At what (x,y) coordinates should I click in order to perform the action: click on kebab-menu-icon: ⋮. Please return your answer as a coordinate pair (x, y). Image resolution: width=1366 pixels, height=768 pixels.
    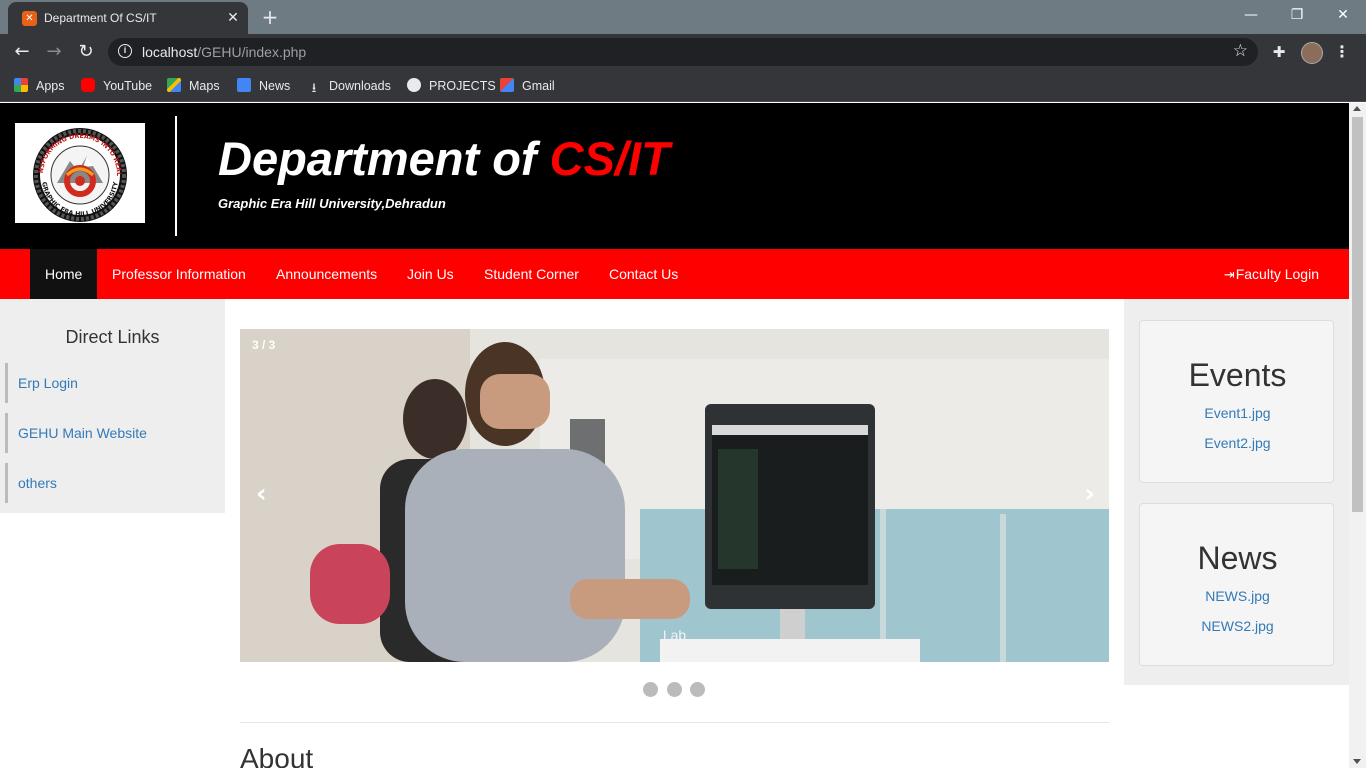
    Looking at the image, I should click on (1342, 52).